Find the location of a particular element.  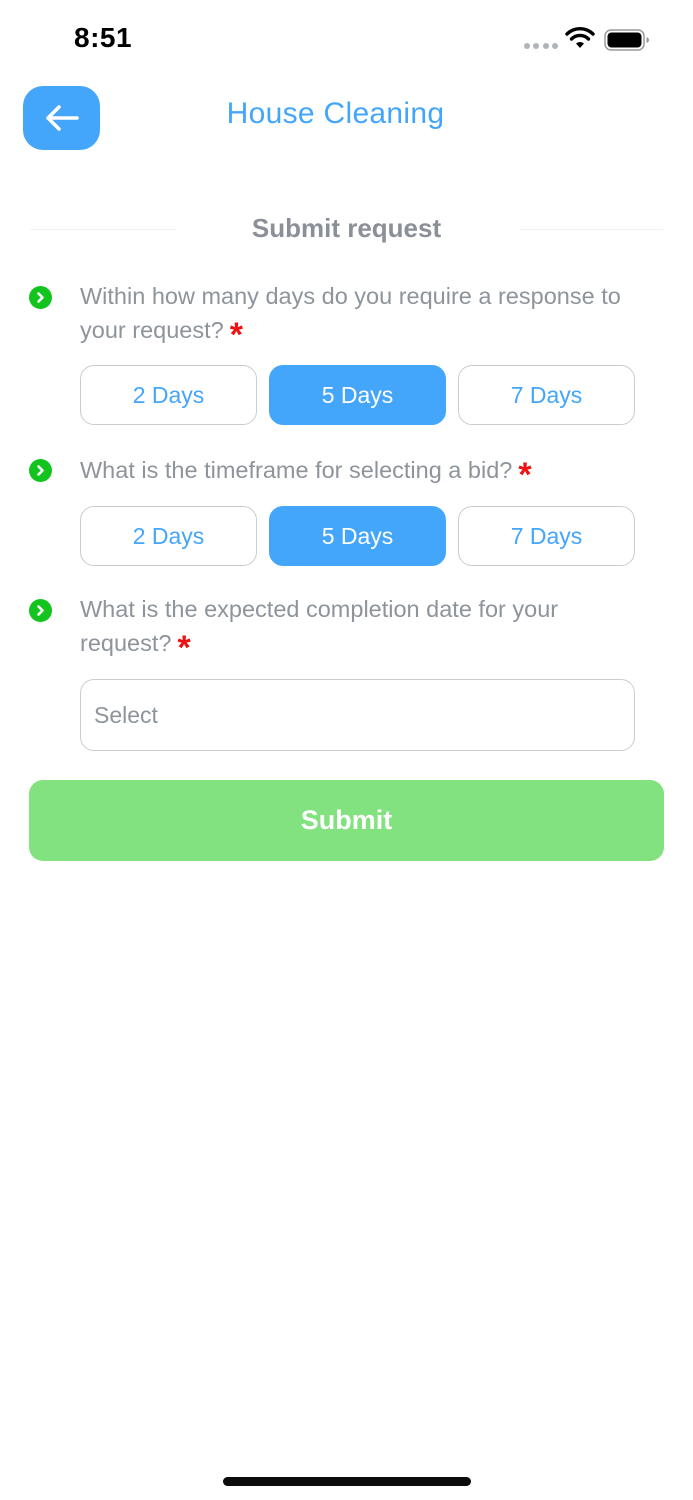

completion-date-select: Select is located at coordinates (357, 715).